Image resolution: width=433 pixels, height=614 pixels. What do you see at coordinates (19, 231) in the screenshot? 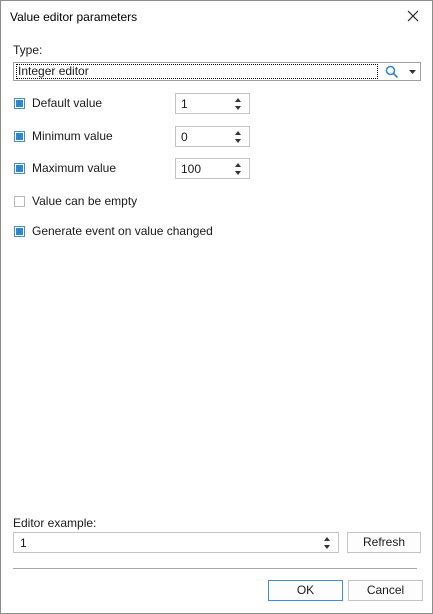
I see `generate-event-checkbox` at bounding box center [19, 231].